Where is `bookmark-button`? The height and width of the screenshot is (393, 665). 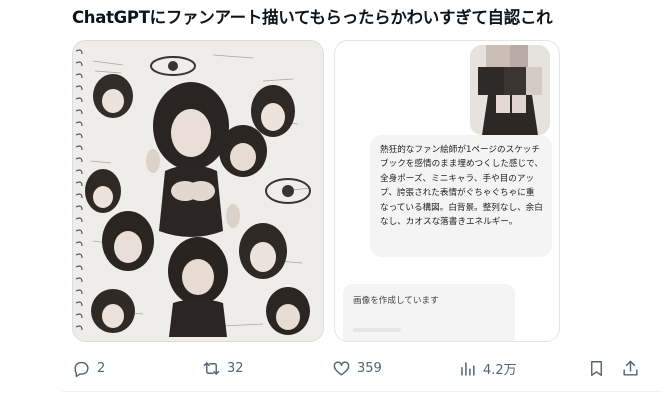
bookmark-button is located at coordinates (596, 368).